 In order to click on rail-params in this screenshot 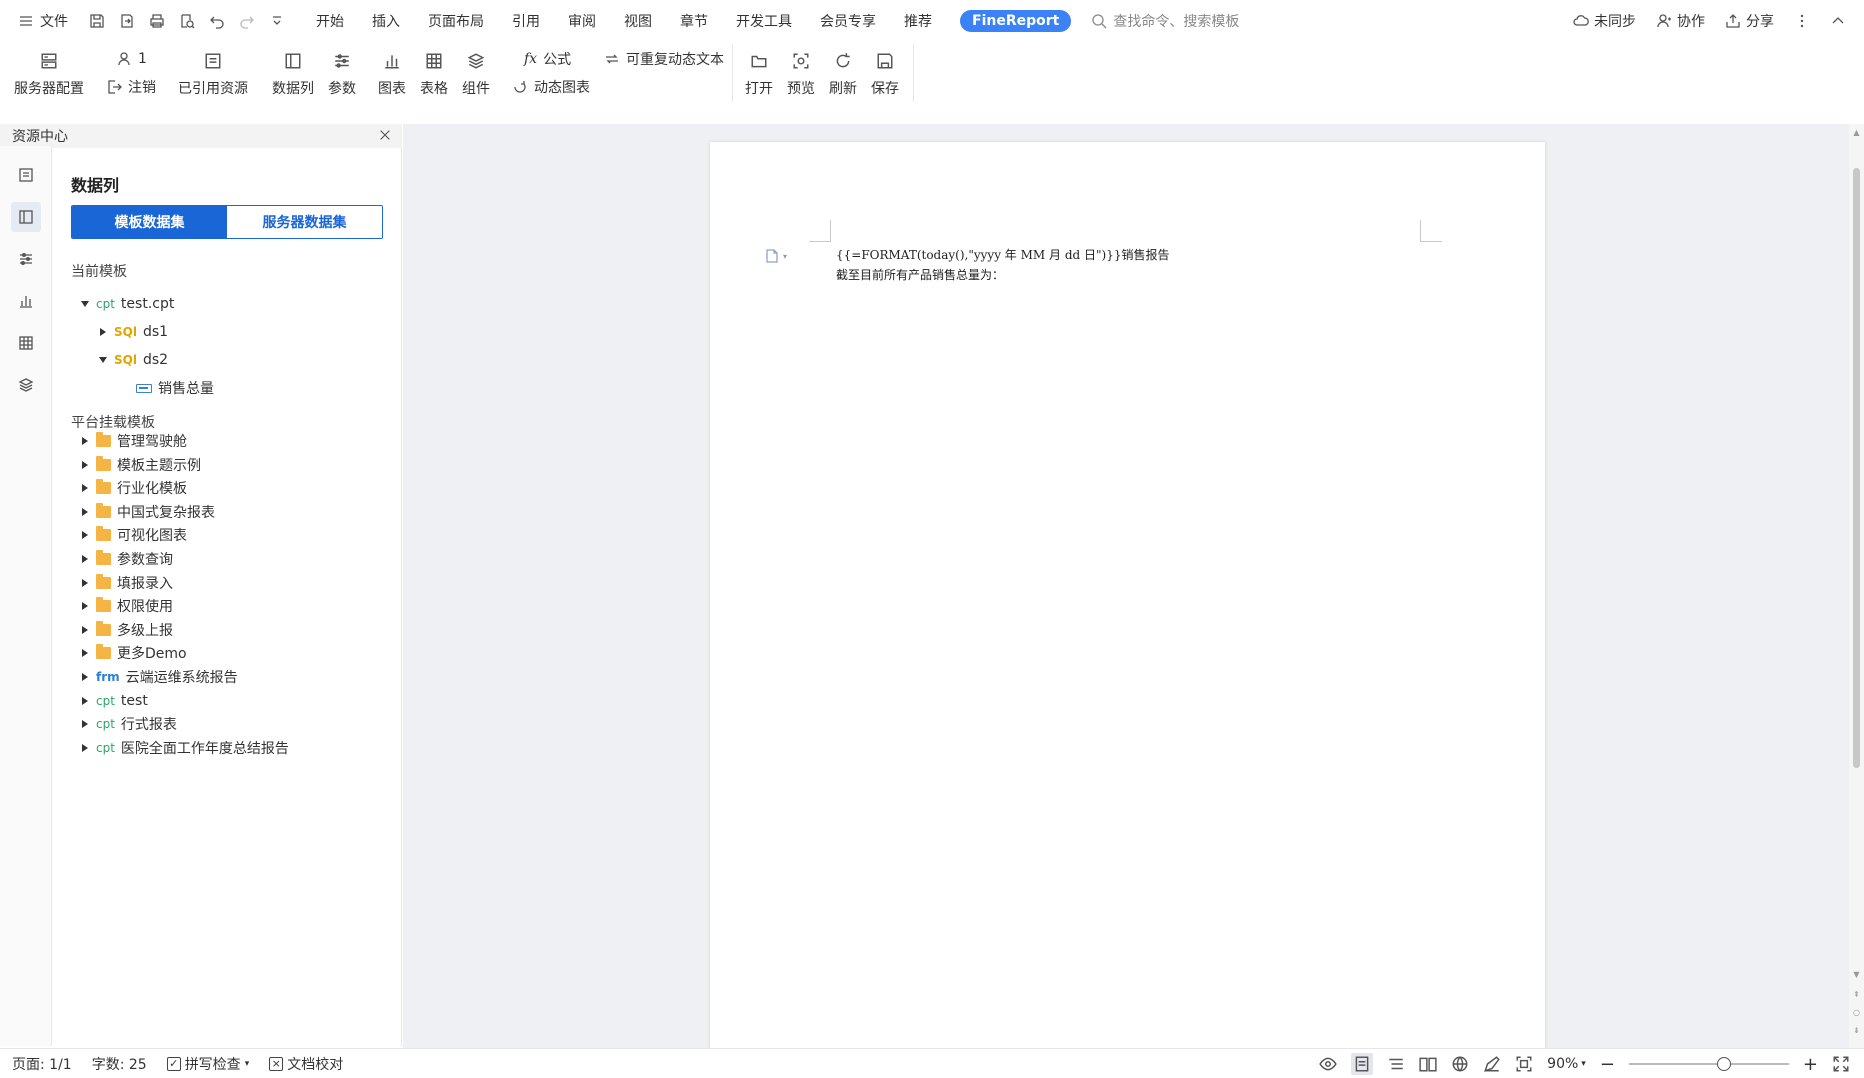, I will do `click(26, 259)`.